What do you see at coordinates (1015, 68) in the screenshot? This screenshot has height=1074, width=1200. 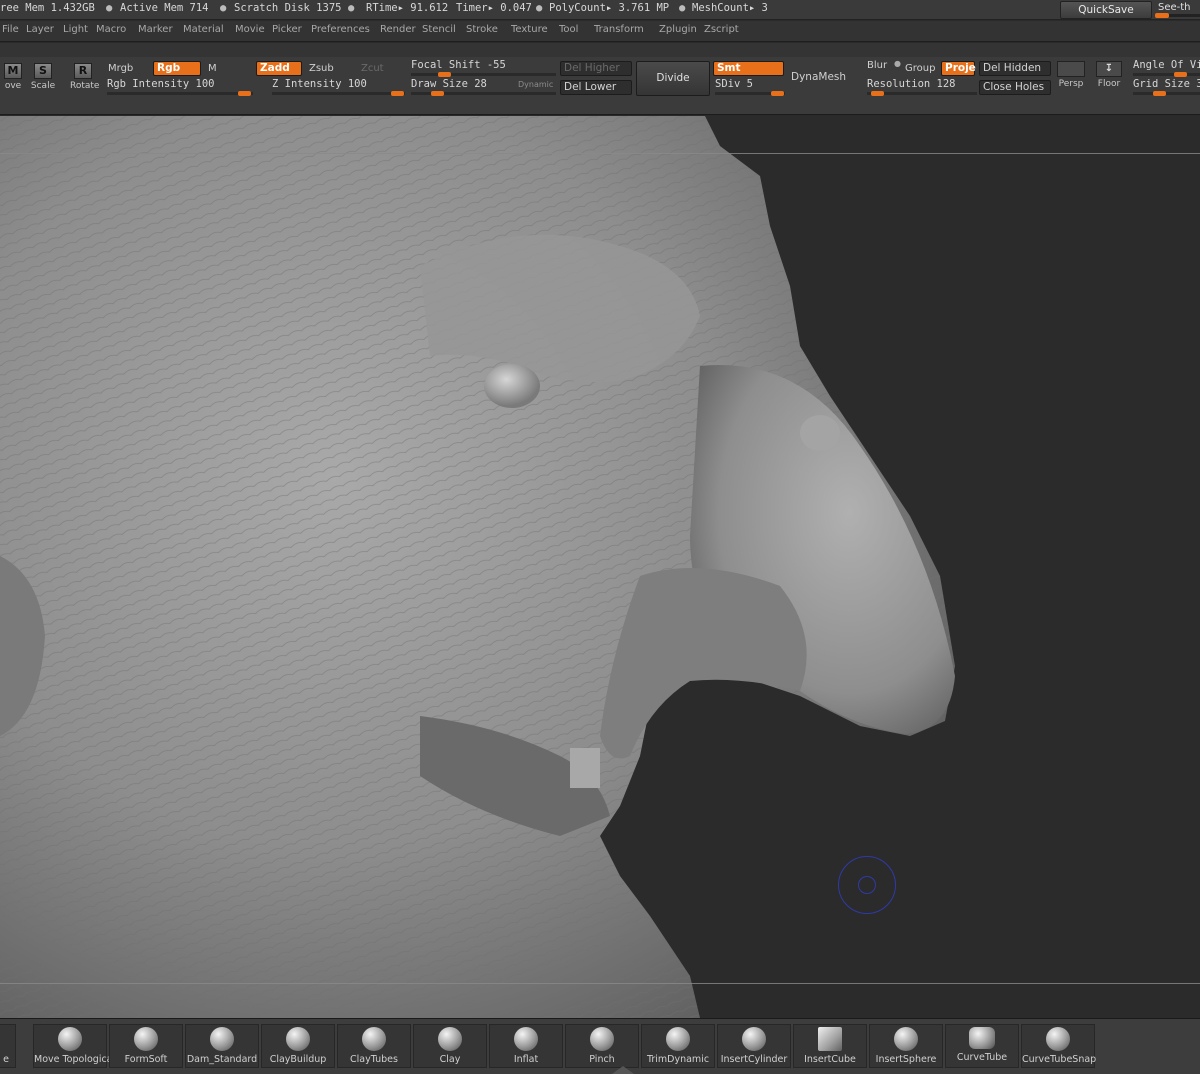 I see `del-hidden-button: Del Hidden` at bounding box center [1015, 68].